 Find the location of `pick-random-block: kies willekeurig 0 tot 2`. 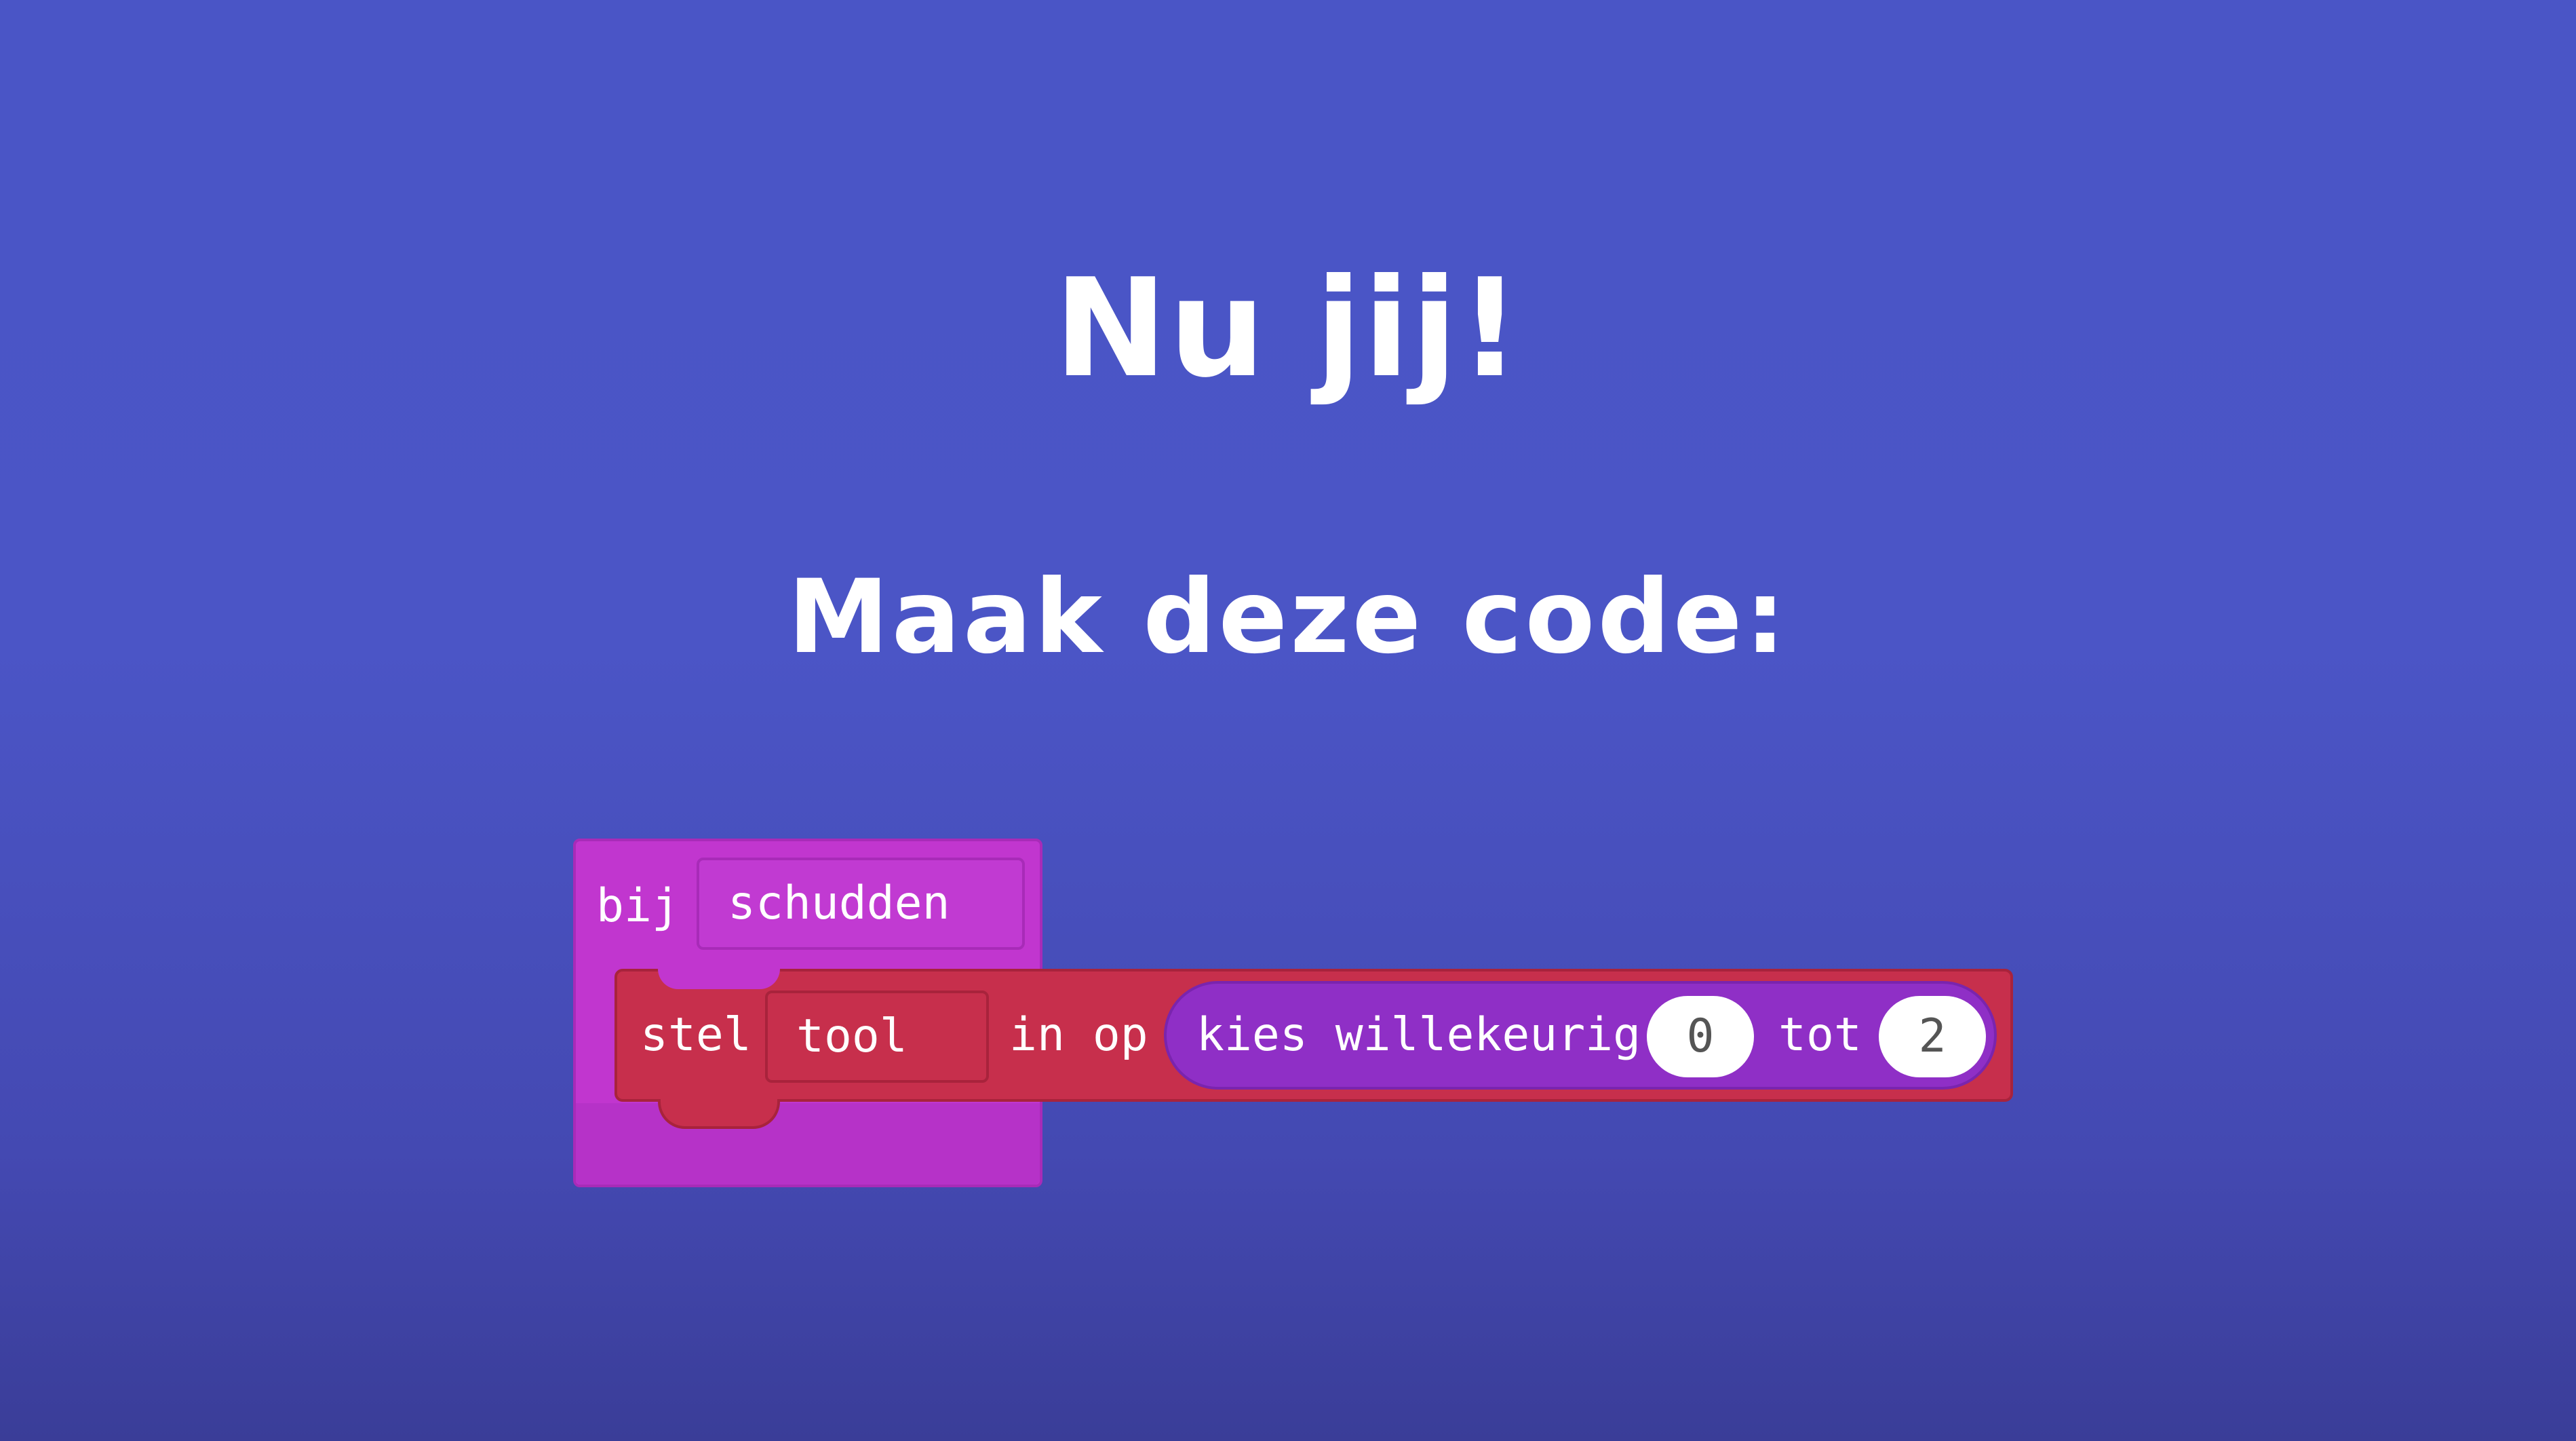

pick-random-block: kies willekeurig 0 tot 2 is located at coordinates (1580, 1035).